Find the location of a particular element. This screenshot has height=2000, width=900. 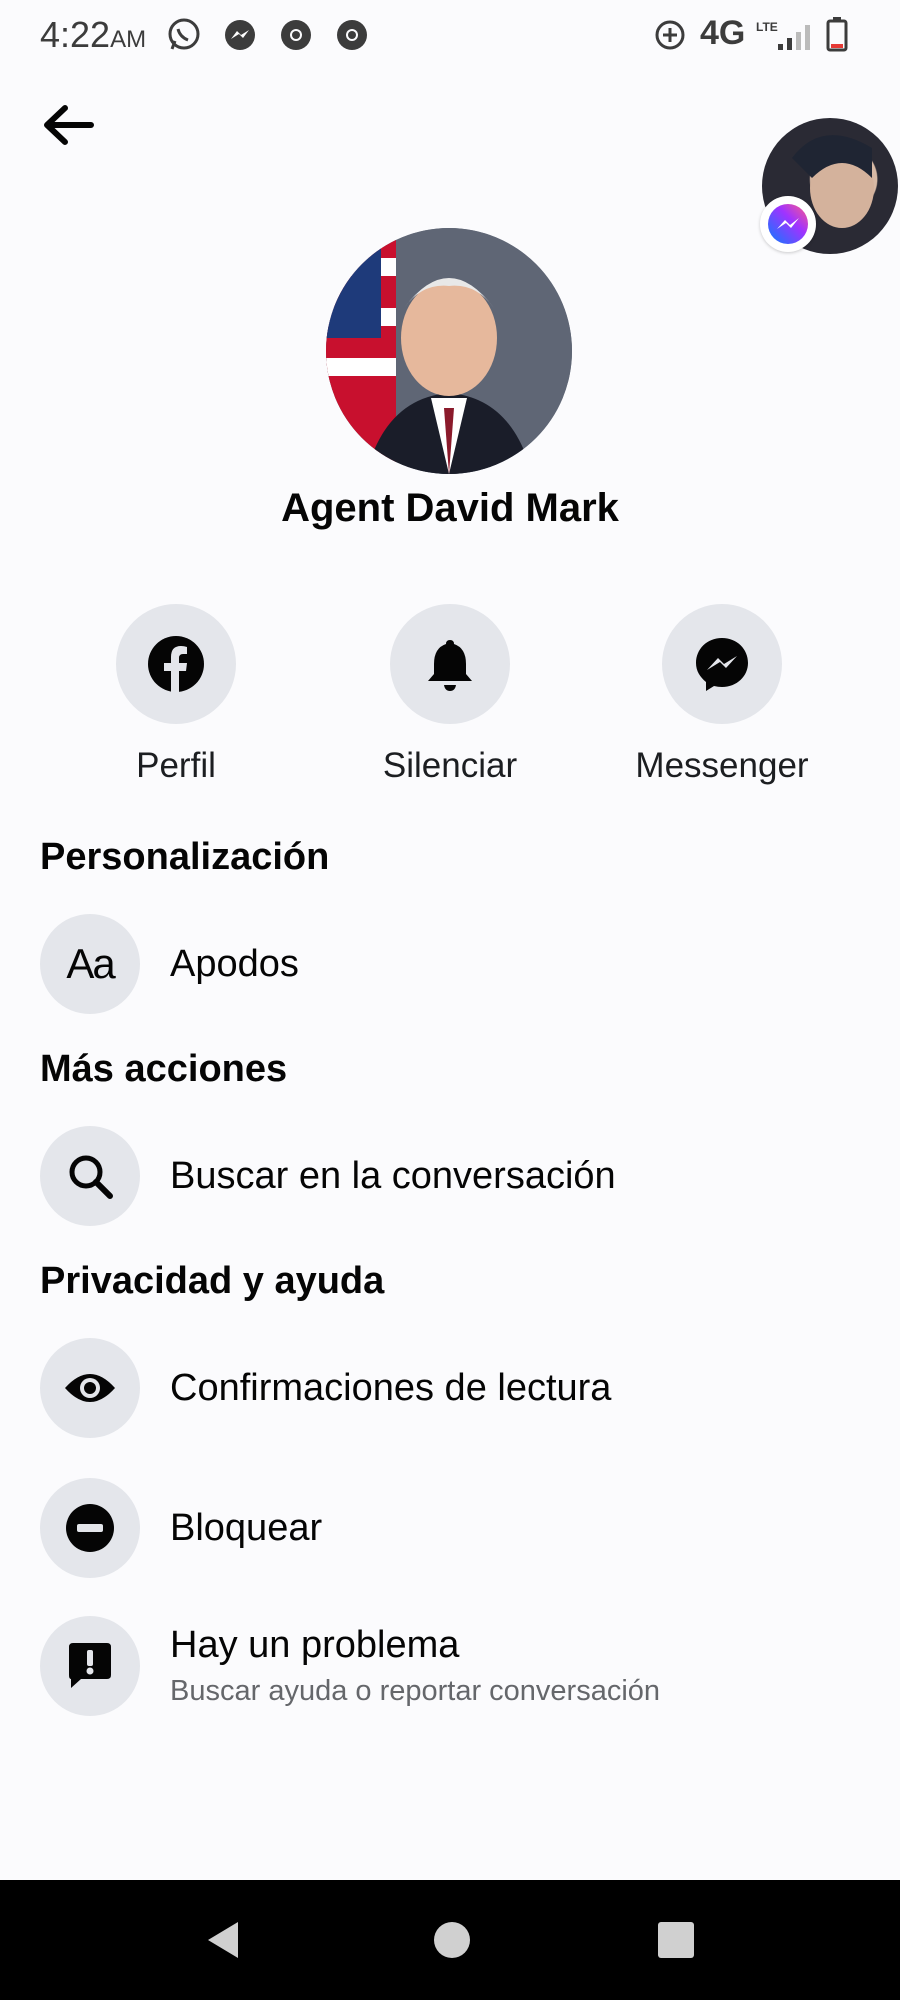

facebook-icon is located at coordinates (176, 664).